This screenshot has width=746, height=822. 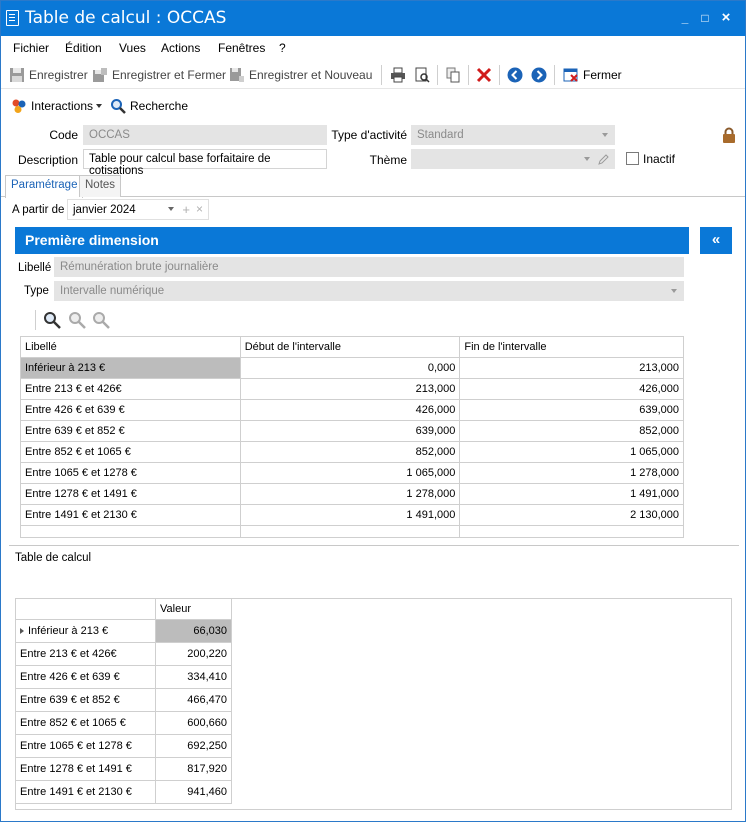 What do you see at coordinates (123, 700) in the screenshot?
I see `calc-row: Entre 639 € et 852 € 466,470` at bounding box center [123, 700].